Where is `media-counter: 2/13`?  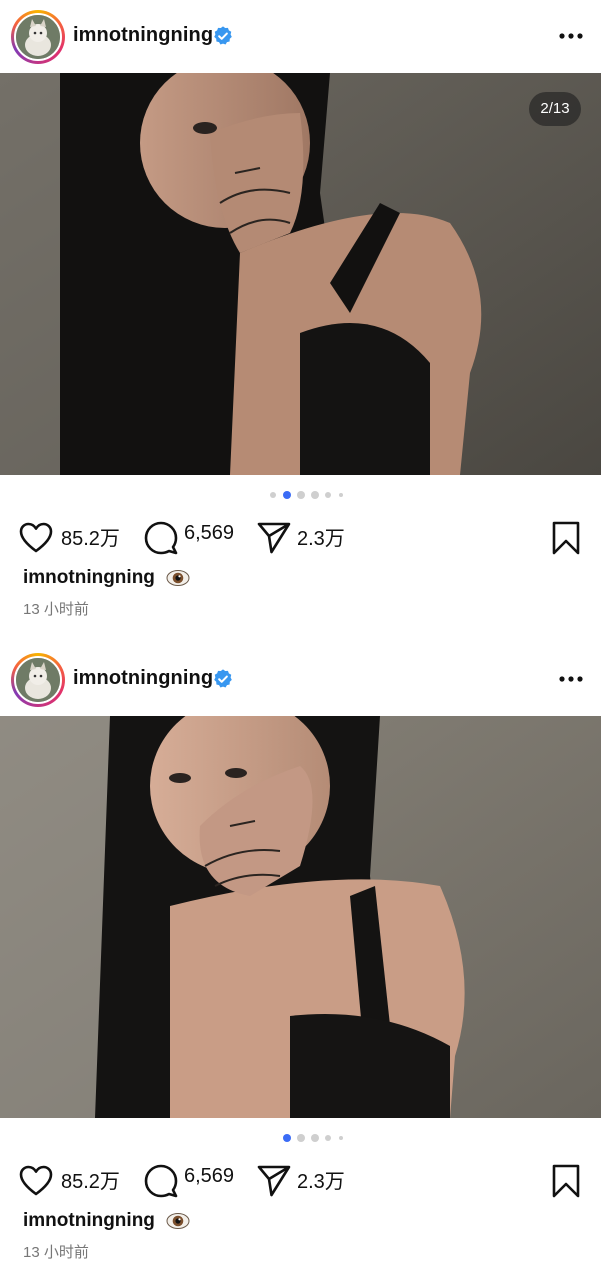
media-counter: 2/13 is located at coordinates (555, 109).